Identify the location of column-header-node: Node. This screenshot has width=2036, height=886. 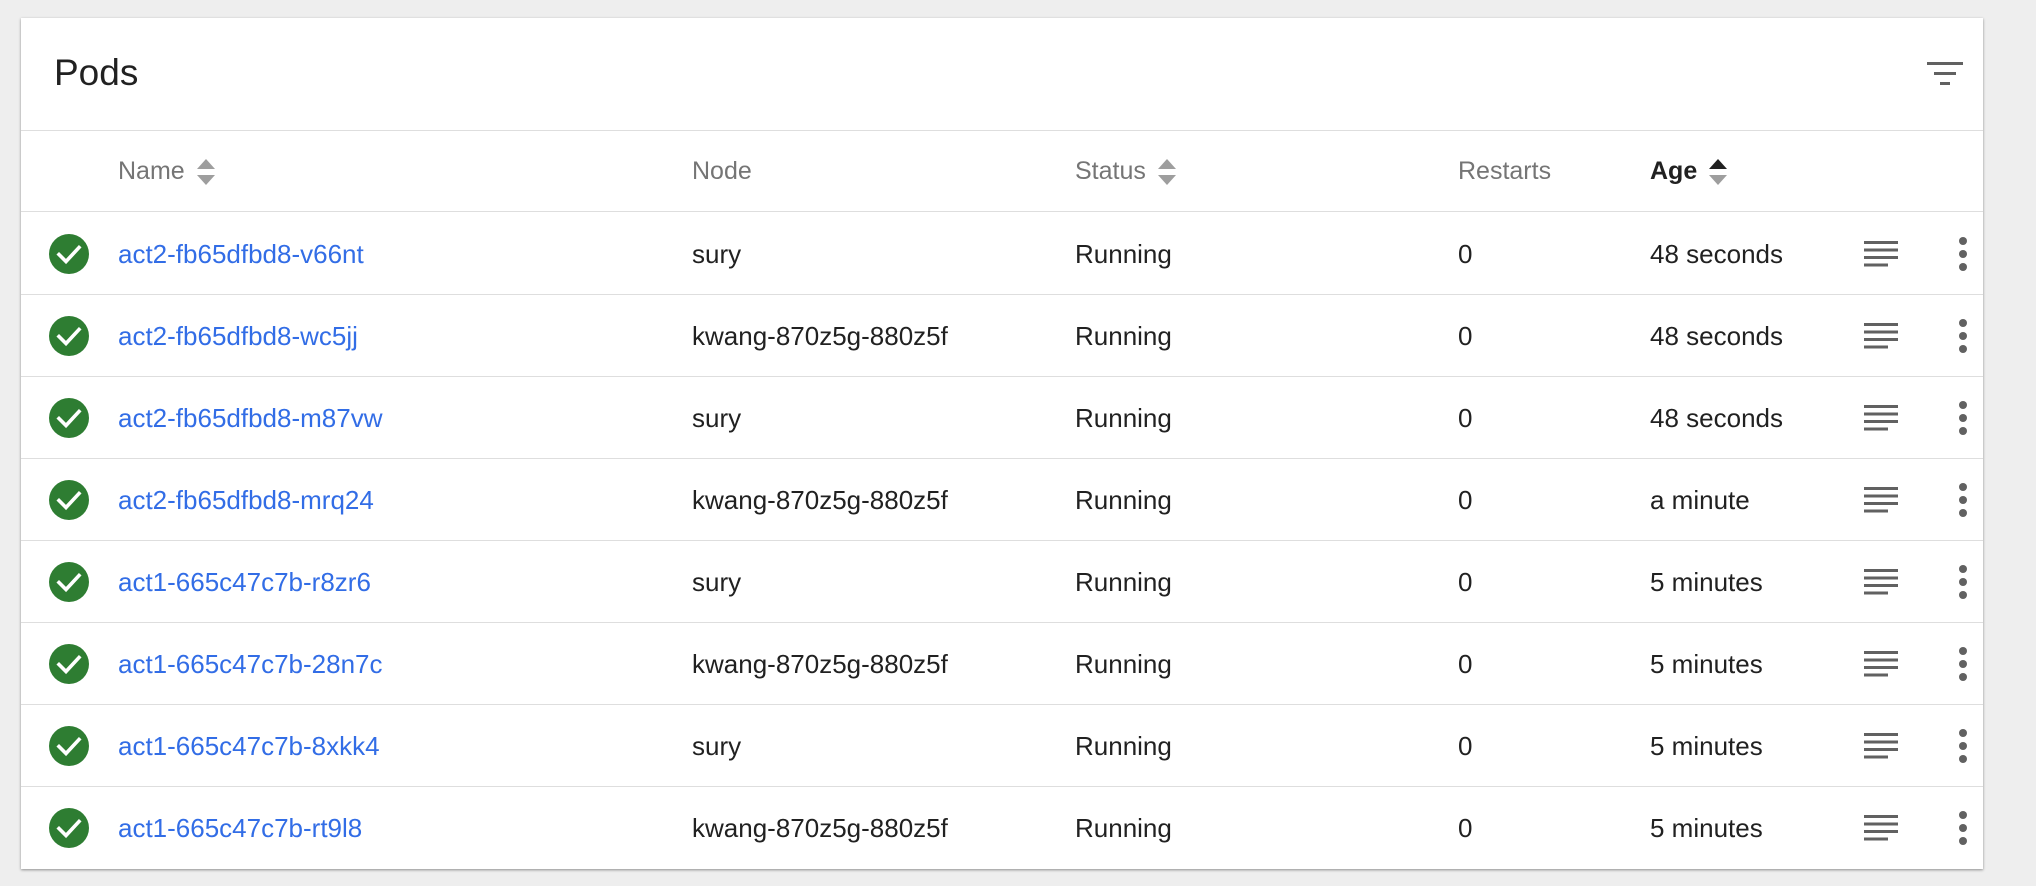
(722, 171).